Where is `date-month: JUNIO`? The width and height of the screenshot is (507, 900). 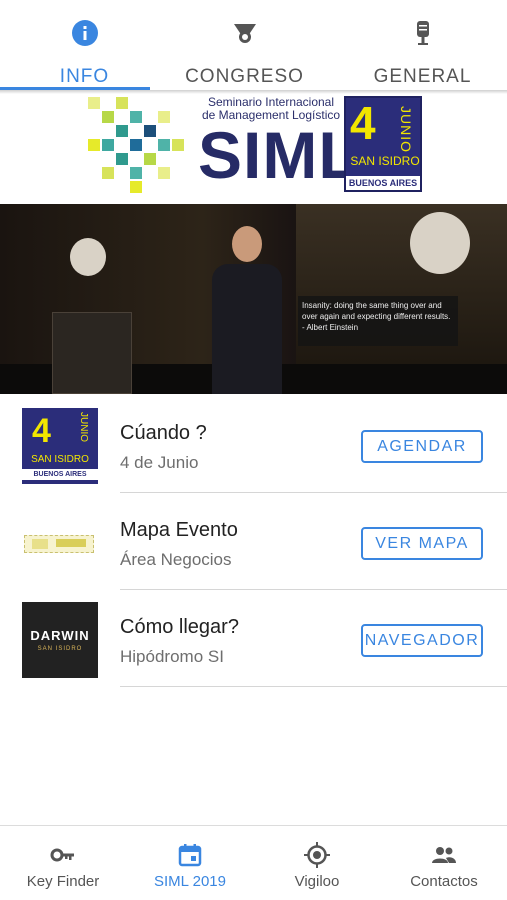
date-month: JUNIO is located at coordinates (406, 129).